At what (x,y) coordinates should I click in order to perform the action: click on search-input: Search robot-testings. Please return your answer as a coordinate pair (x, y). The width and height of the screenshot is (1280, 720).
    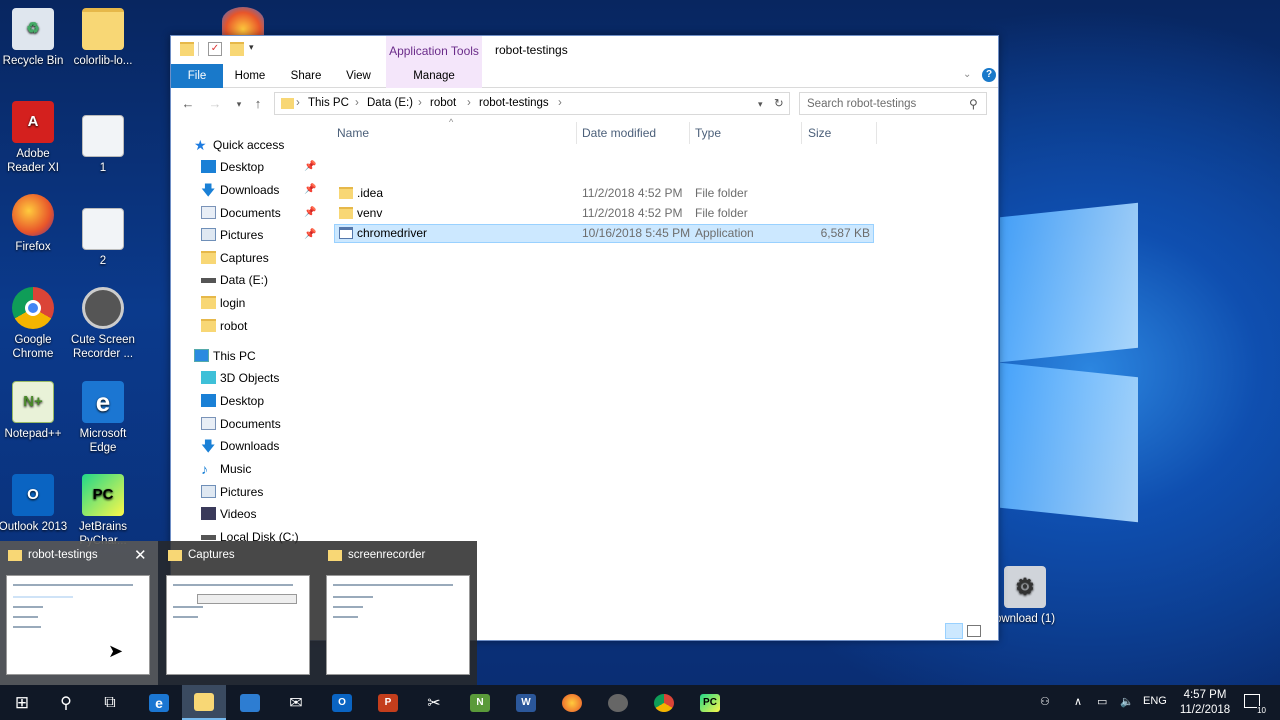
    Looking at the image, I should click on (893, 103).